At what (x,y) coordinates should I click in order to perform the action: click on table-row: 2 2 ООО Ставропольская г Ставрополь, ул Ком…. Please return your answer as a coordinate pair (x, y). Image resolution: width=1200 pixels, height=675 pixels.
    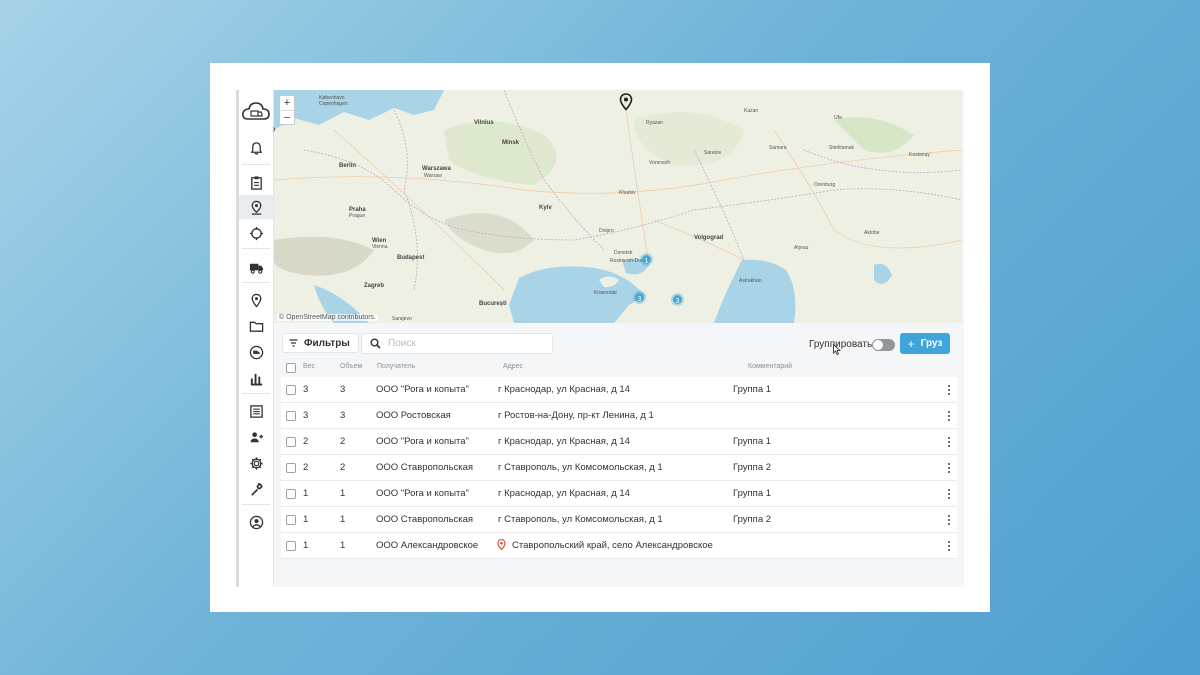
    Looking at the image, I should click on (619, 468).